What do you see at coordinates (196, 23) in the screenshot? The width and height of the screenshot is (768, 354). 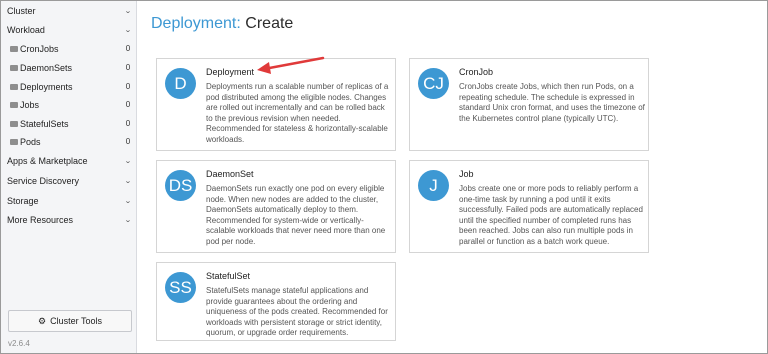 I see `page-title-resource: Deployment:` at bounding box center [196, 23].